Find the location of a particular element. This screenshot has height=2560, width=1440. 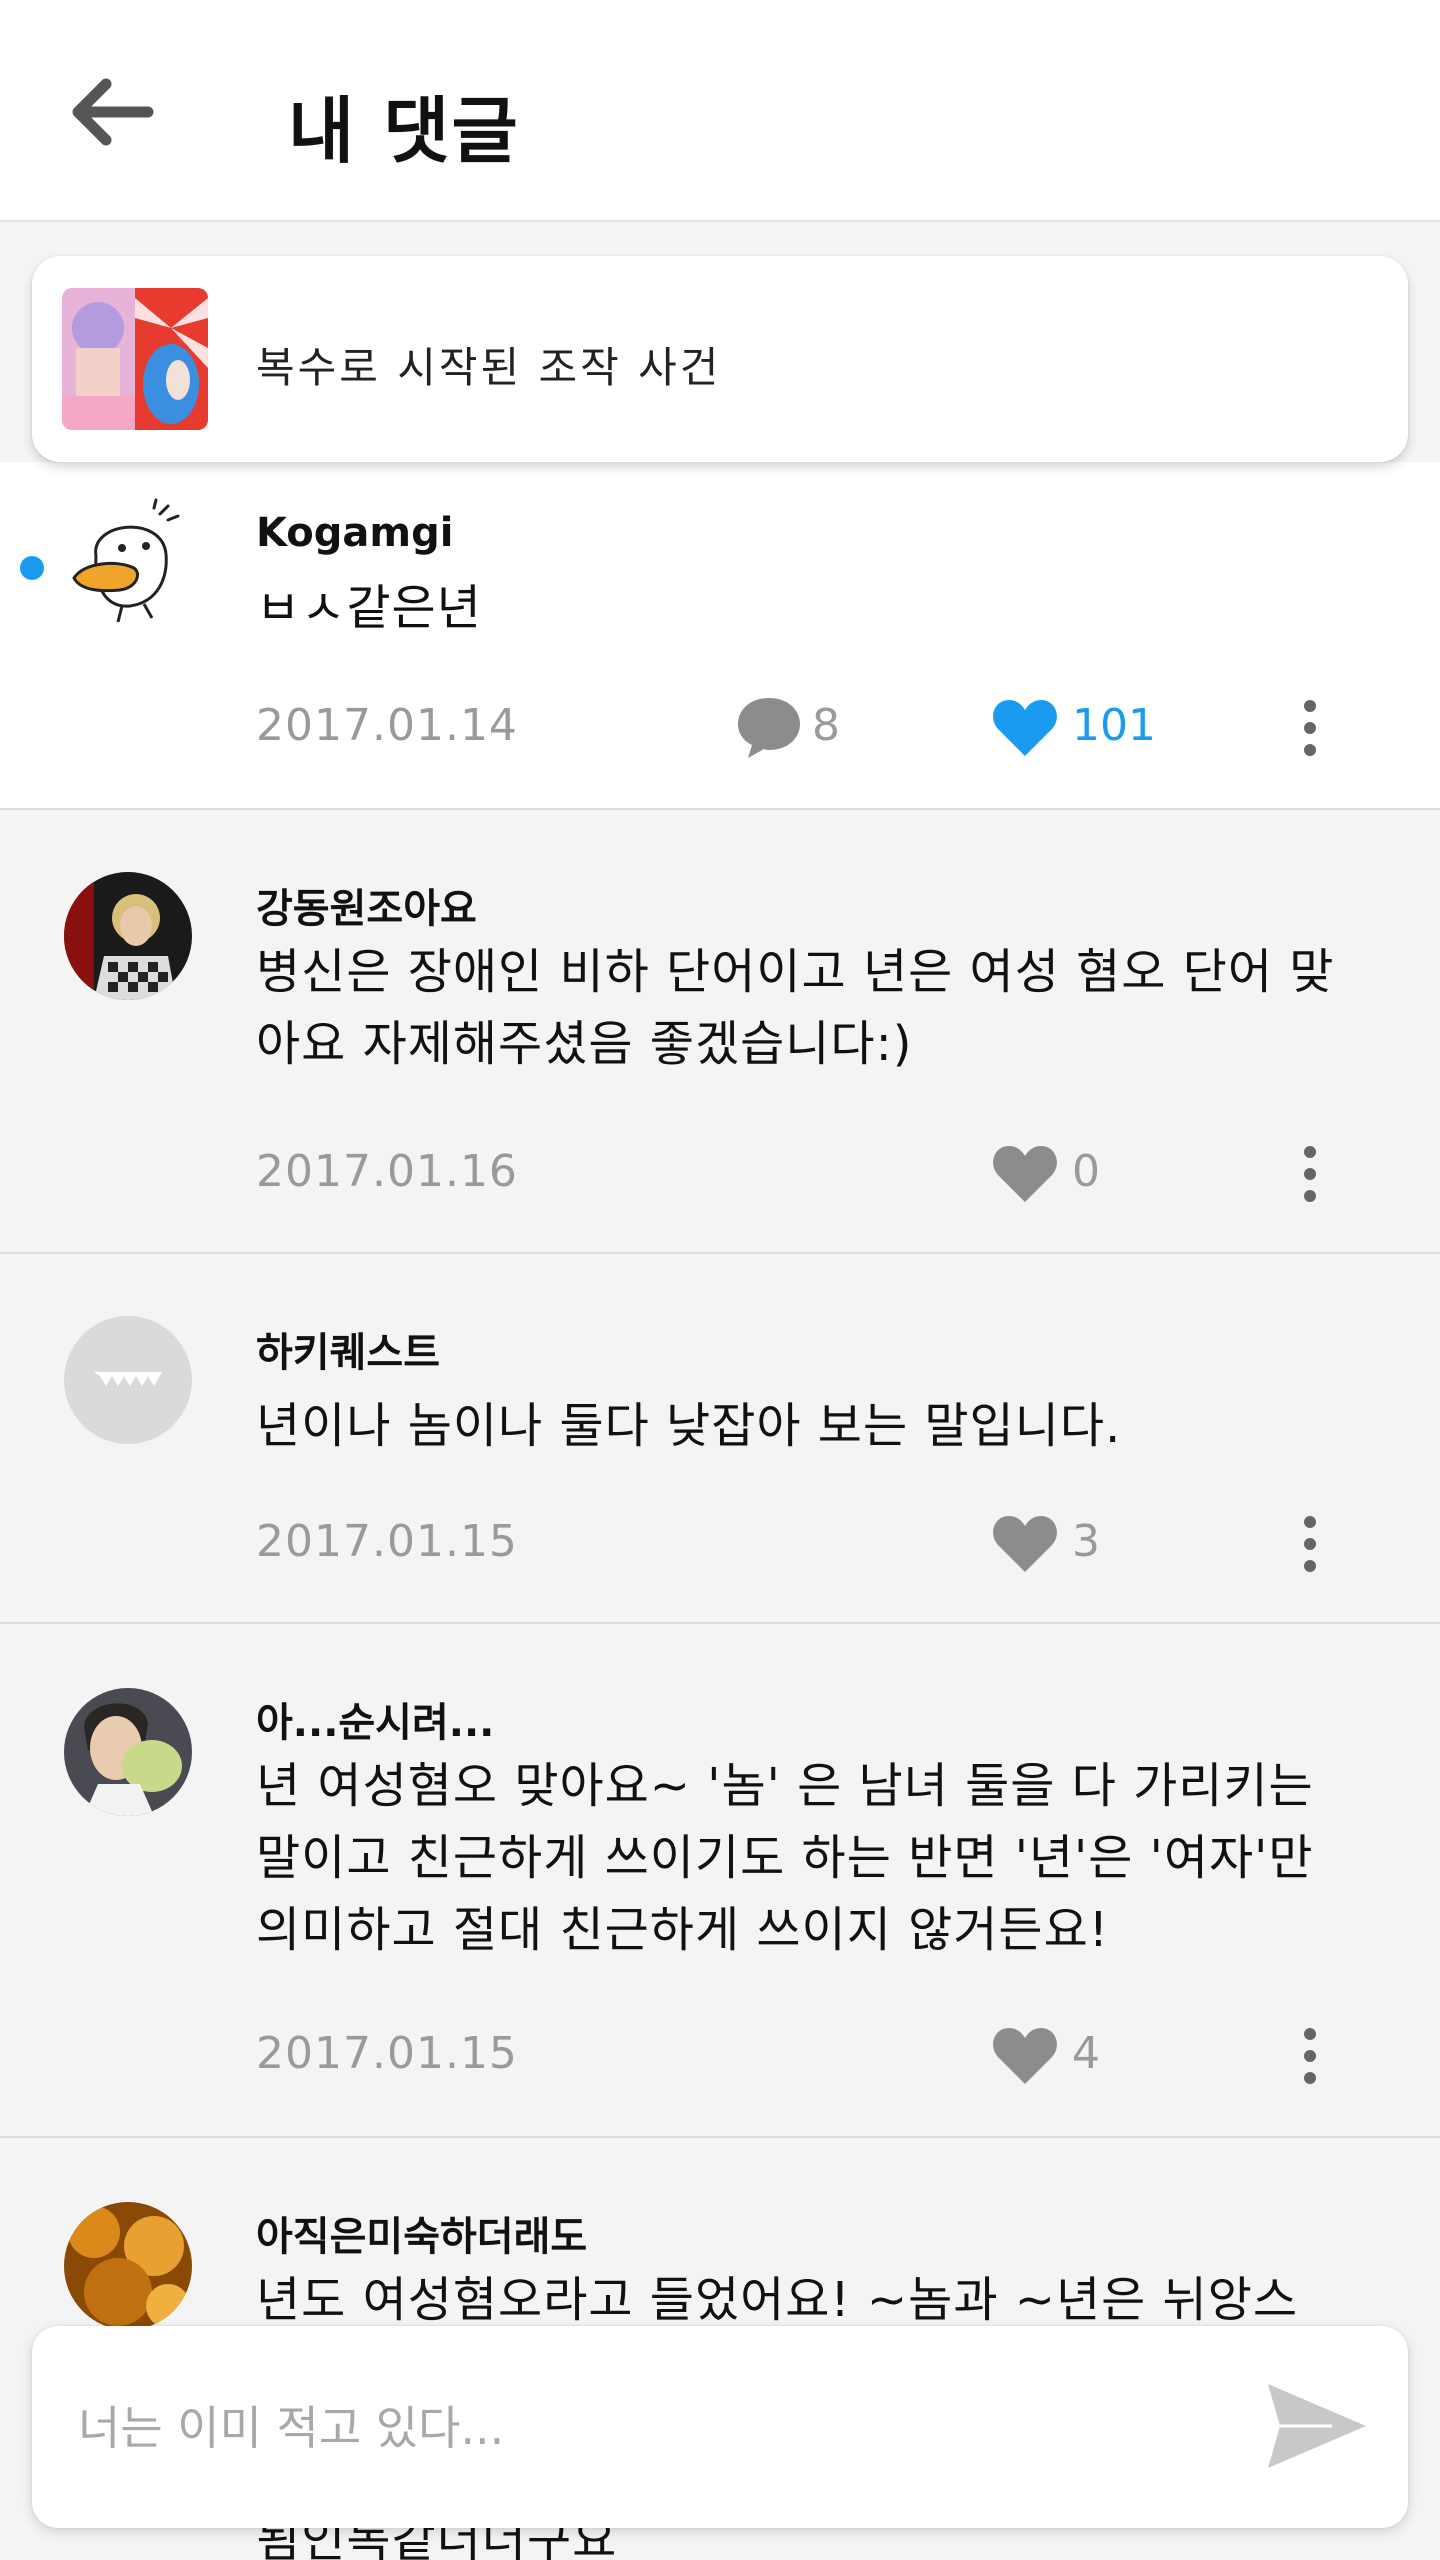

article-thumbnail is located at coordinates (135, 359).